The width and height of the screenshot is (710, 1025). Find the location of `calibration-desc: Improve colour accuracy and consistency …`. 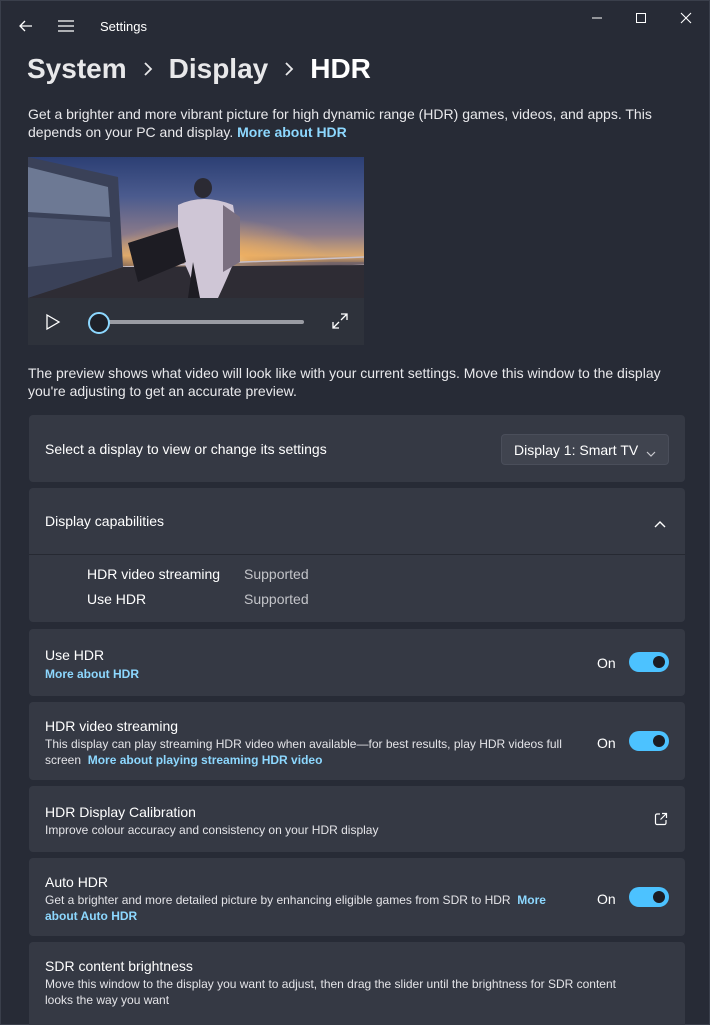

calibration-desc: Improve colour accuracy and consistency … is located at coordinates (212, 830).